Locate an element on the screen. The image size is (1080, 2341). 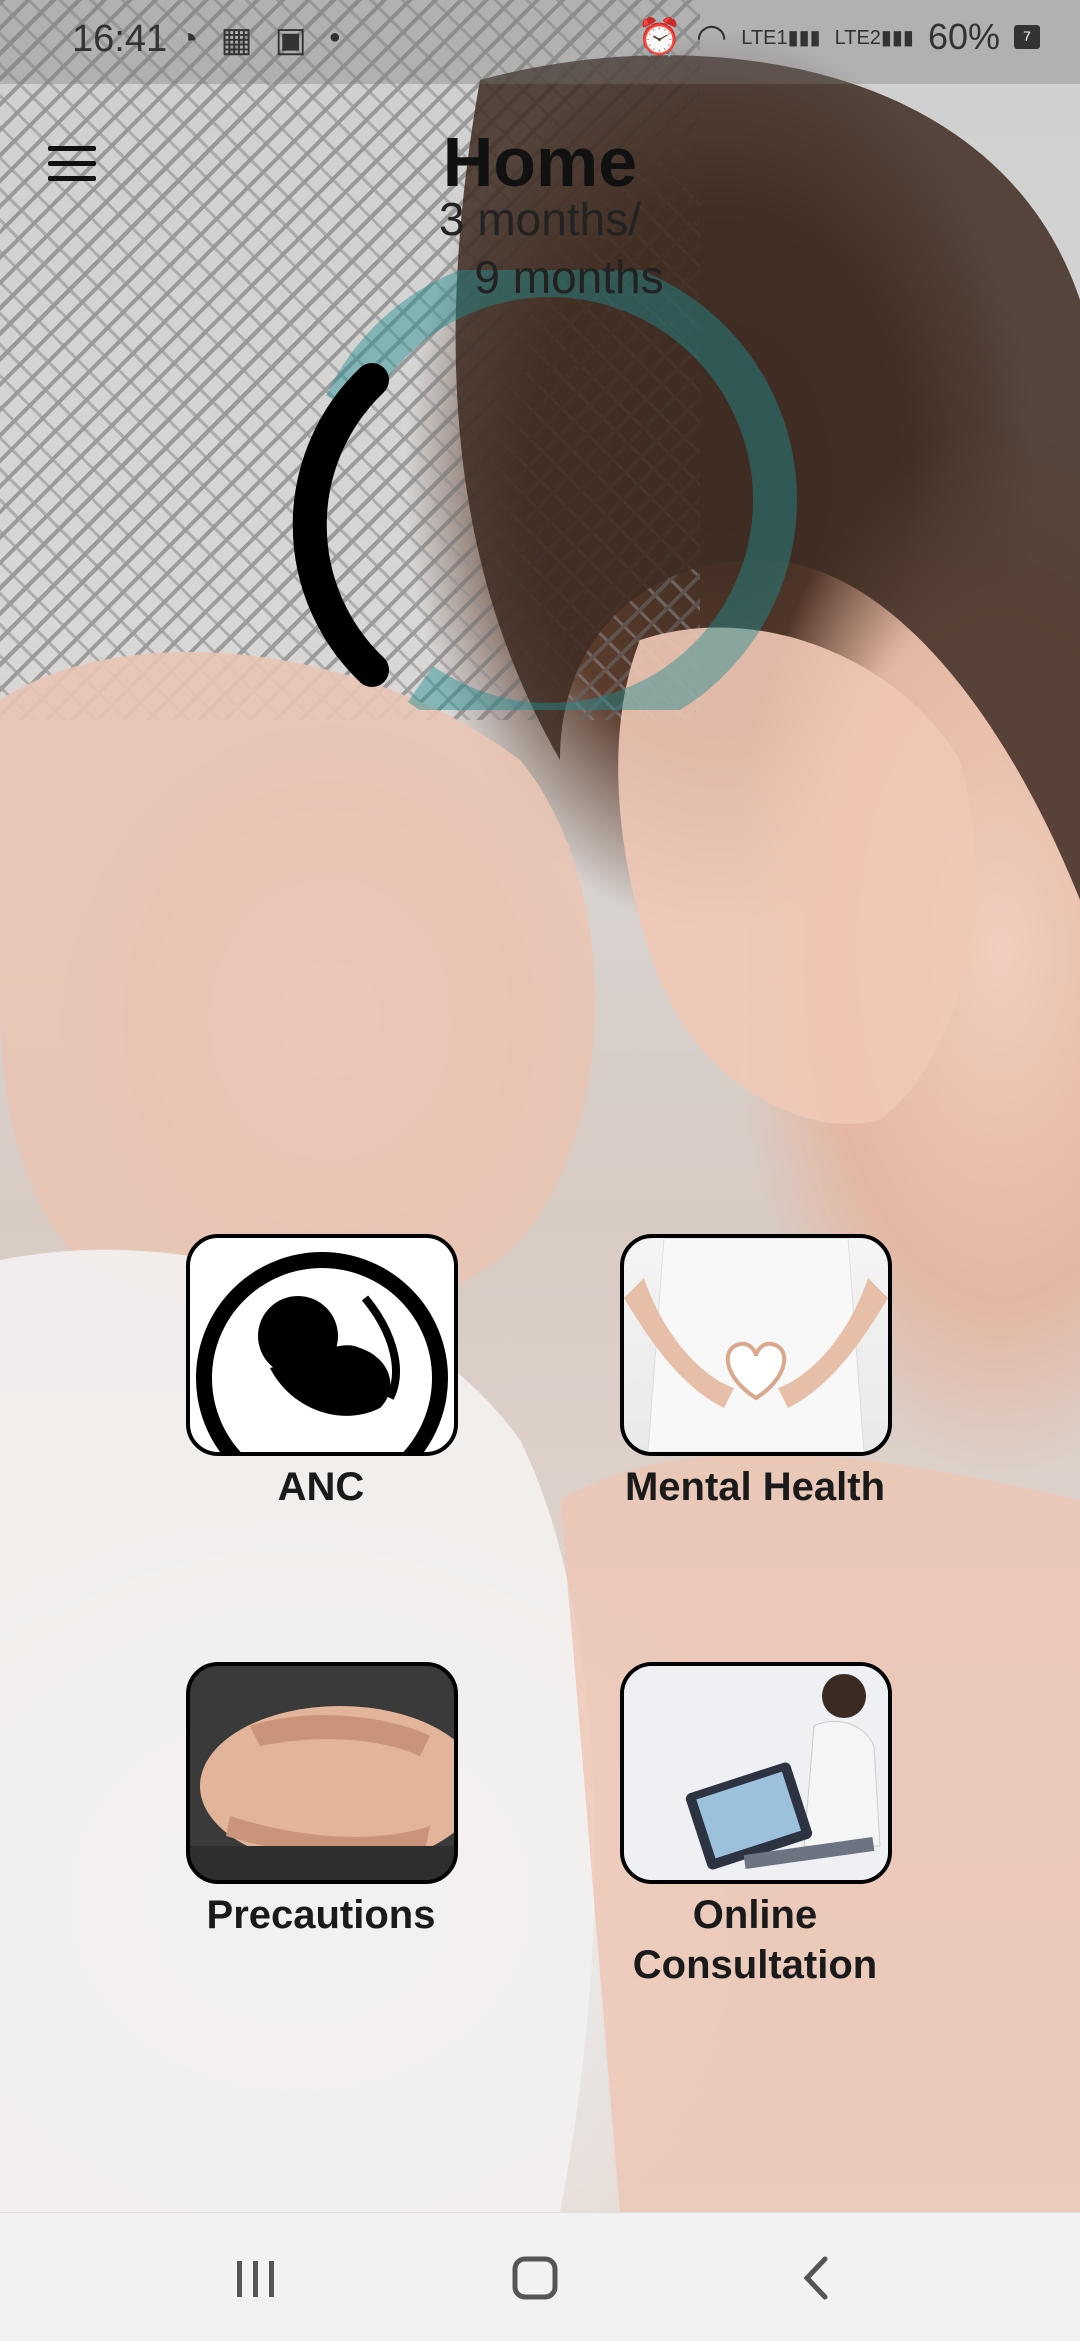
progress-current: 3 months/ is located at coordinates (540, 219).